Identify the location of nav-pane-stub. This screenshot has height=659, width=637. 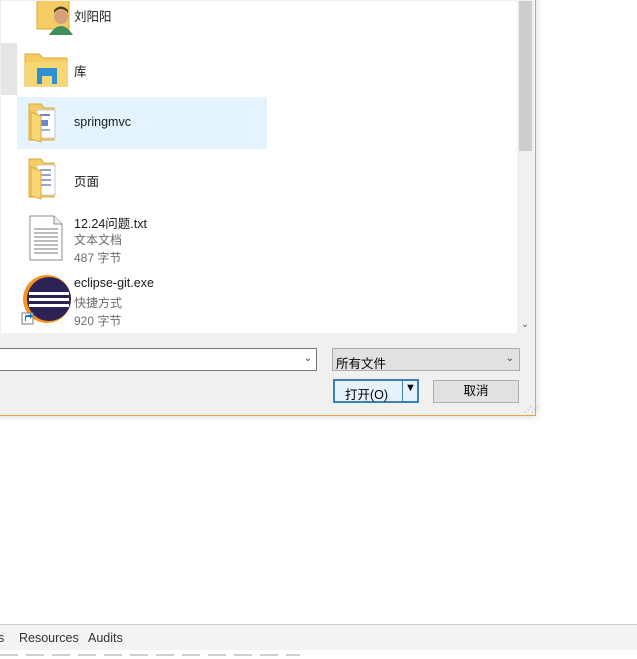
(9, 69).